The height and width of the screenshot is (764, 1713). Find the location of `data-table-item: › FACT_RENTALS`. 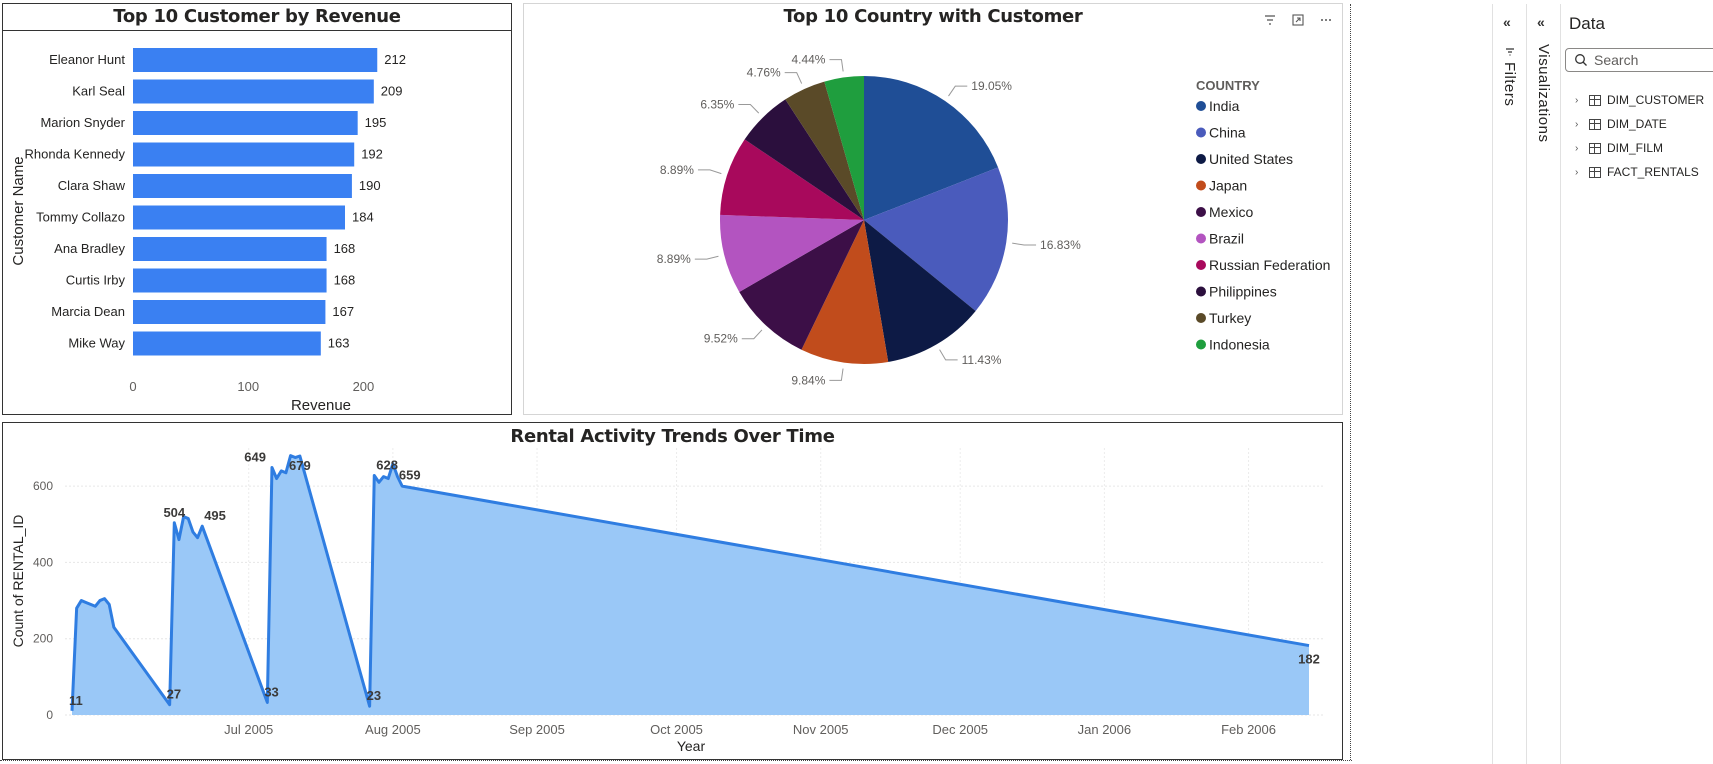

data-table-item: › FACT_RENTALS is located at coordinates (1639, 172).